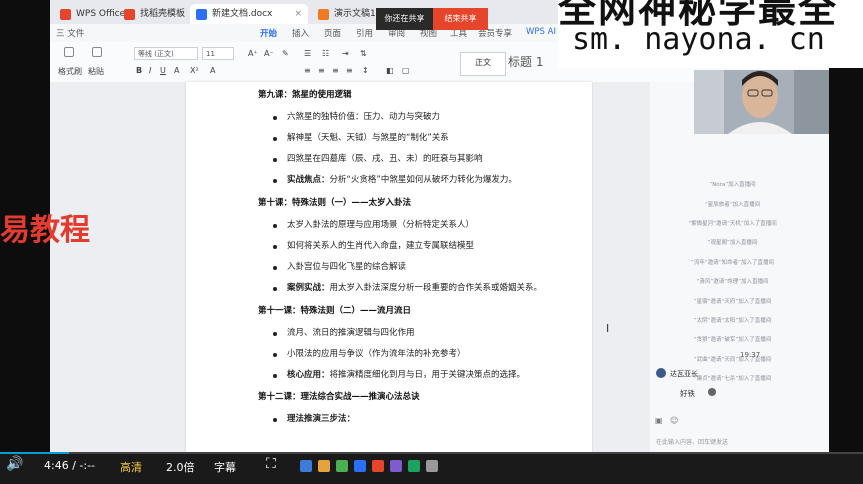 This screenshot has height=484, width=863. Describe the element at coordinates (525, 61) in the screenshot. I see `style-heading-1: 标题 1` at that location.